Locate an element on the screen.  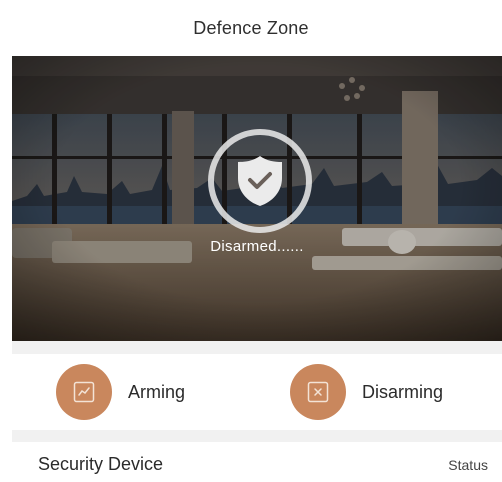
page-title: Defence Zone is located at coordinates (251, 27).